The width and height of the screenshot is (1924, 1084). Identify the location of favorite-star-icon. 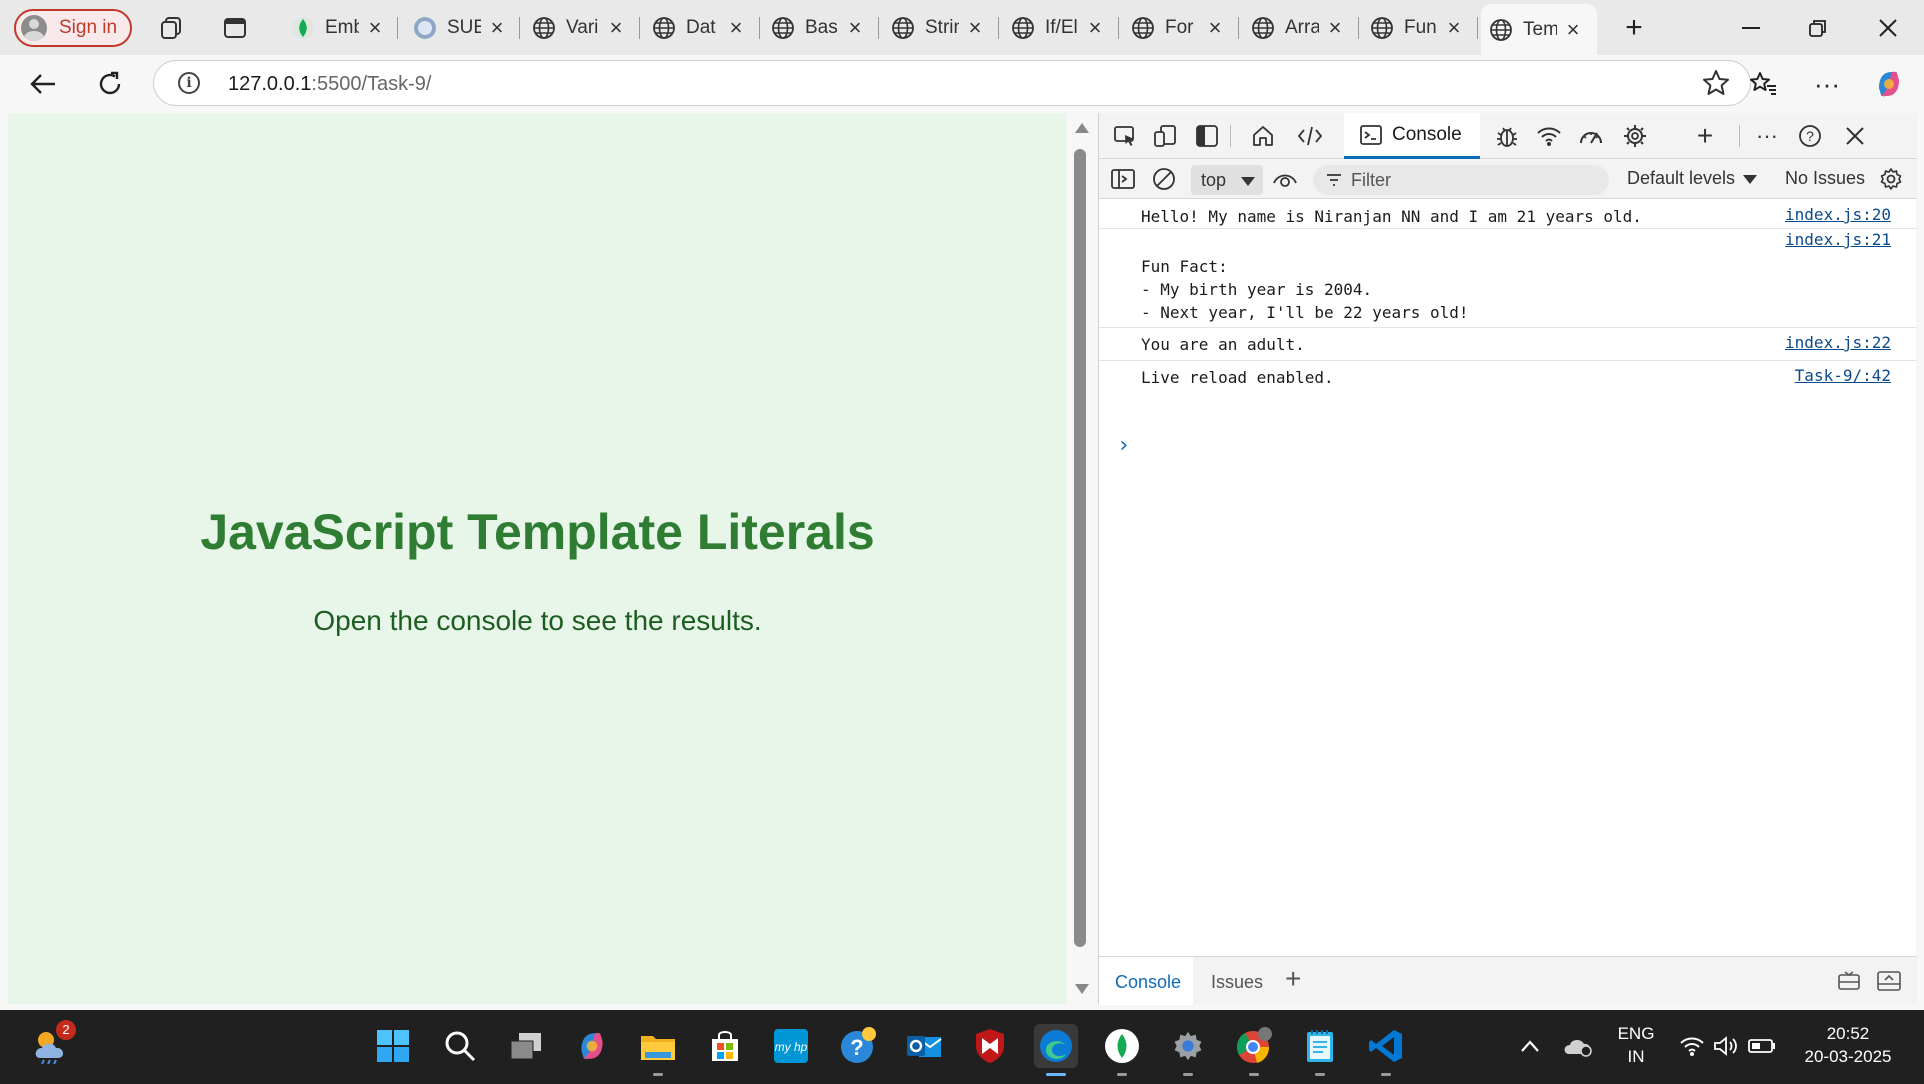
(1716, 85).